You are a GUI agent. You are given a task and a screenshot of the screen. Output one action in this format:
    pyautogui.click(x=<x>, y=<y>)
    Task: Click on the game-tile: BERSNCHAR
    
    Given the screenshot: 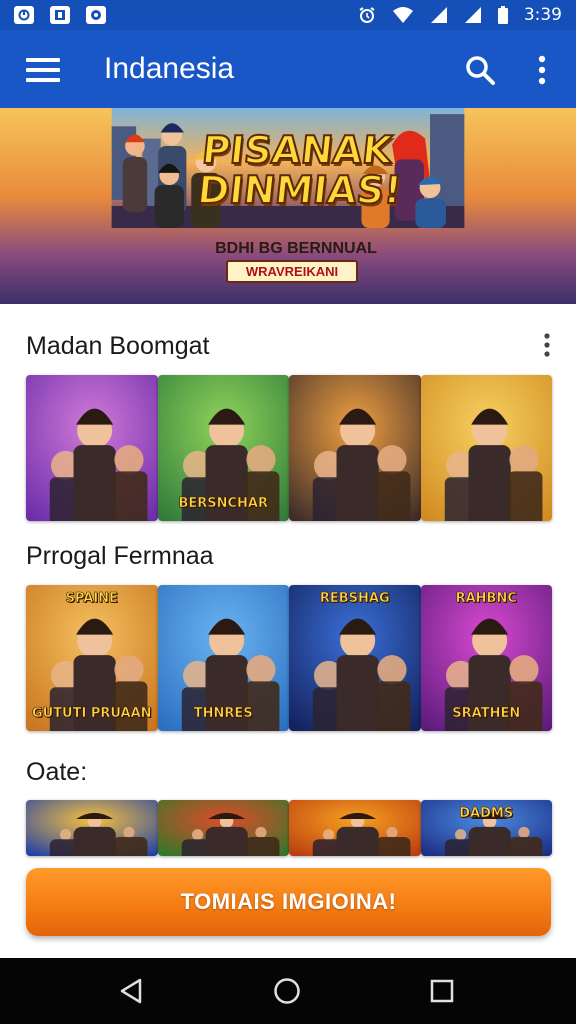 What is the action you would take?
    pyautogui.click(x=223, y=448)
    